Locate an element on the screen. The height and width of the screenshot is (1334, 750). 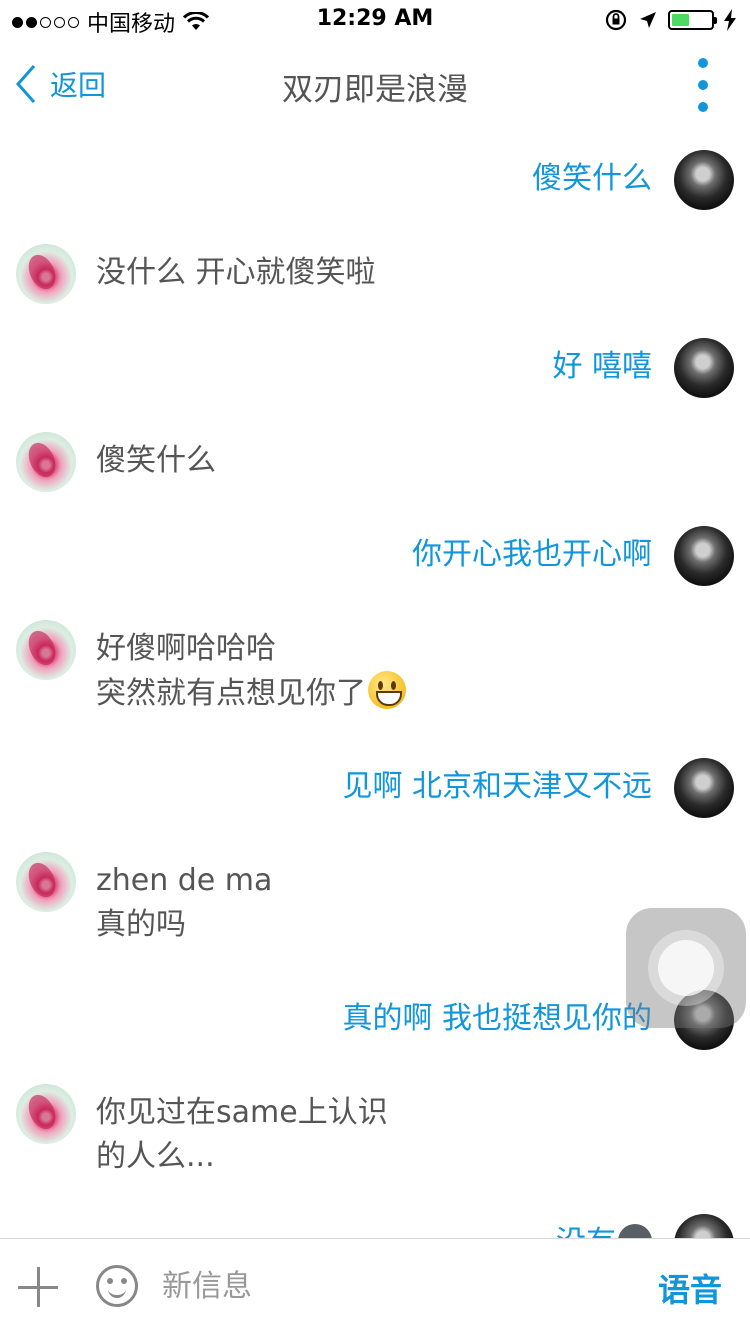
more-options-button is located at coordinates (703, 85).